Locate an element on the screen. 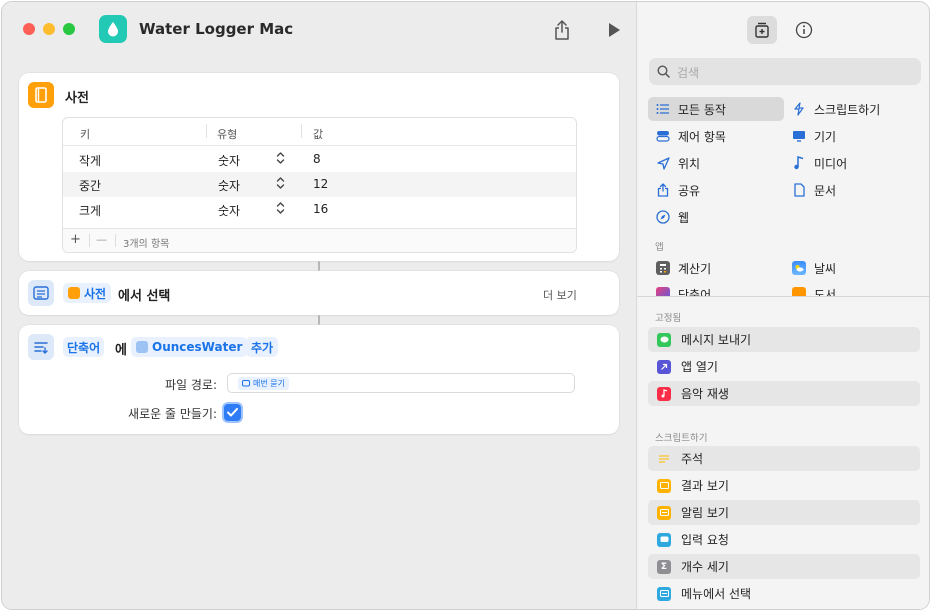 The height and width of the screenshot is (612, 931). category-documents: 문서 is located at coordinates (852, 190).